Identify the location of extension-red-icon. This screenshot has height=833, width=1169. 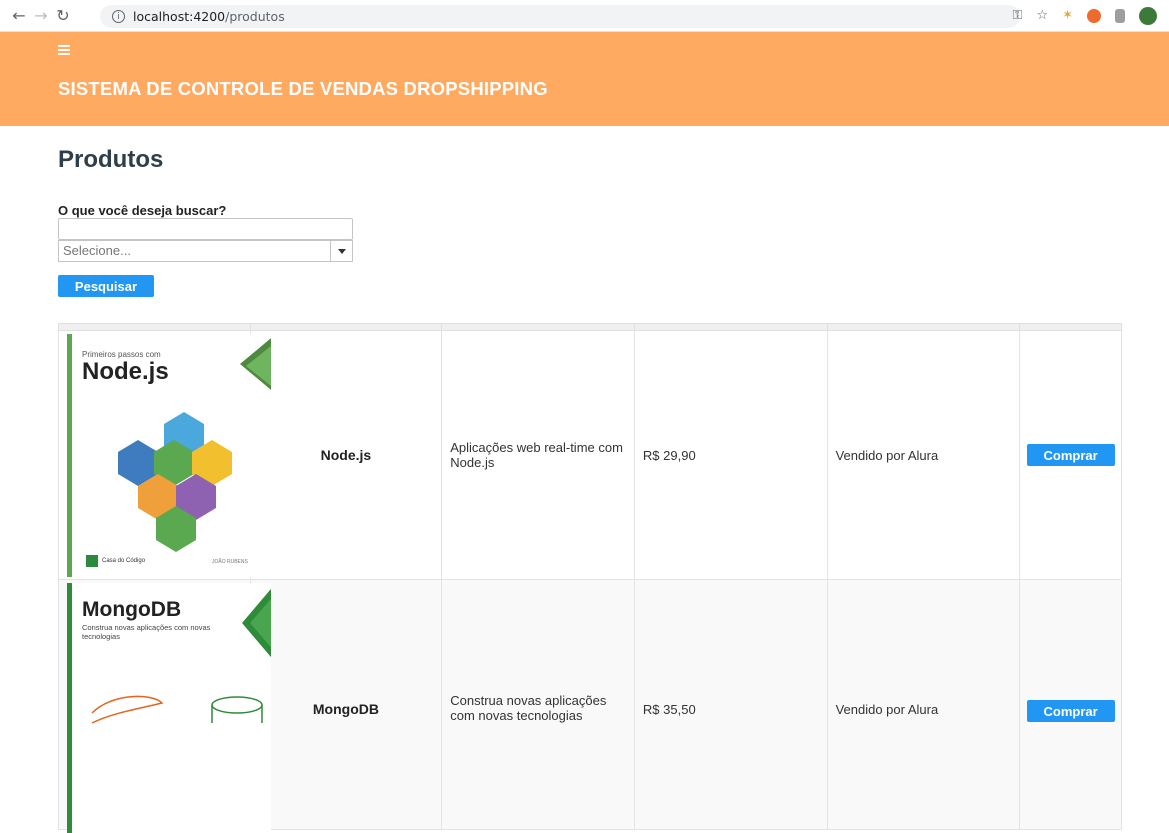
(1094, 15).